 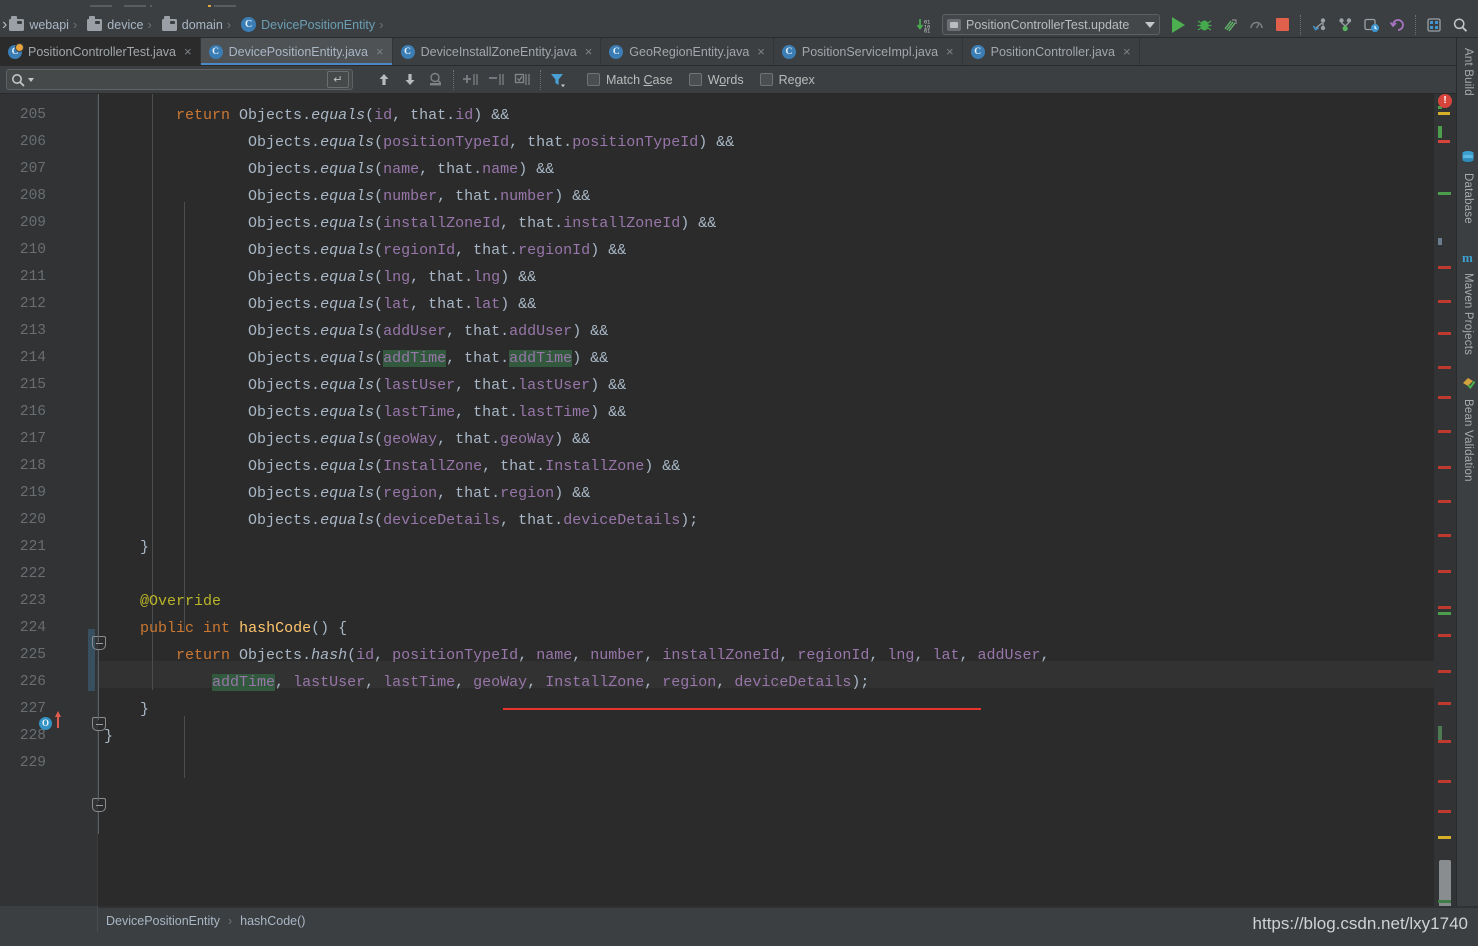 I want to click on checkbox-label: Words, so click(x=725, y=79).